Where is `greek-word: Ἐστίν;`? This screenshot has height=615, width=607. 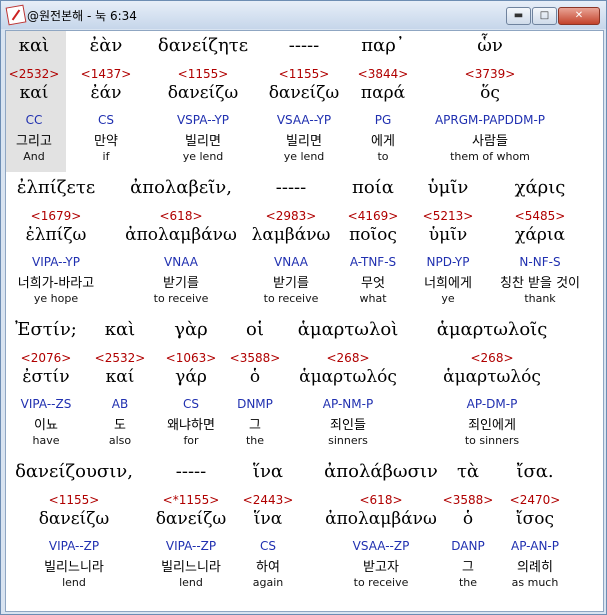 greek-word: Ἐστίν; is located at coordinates (46, 329).